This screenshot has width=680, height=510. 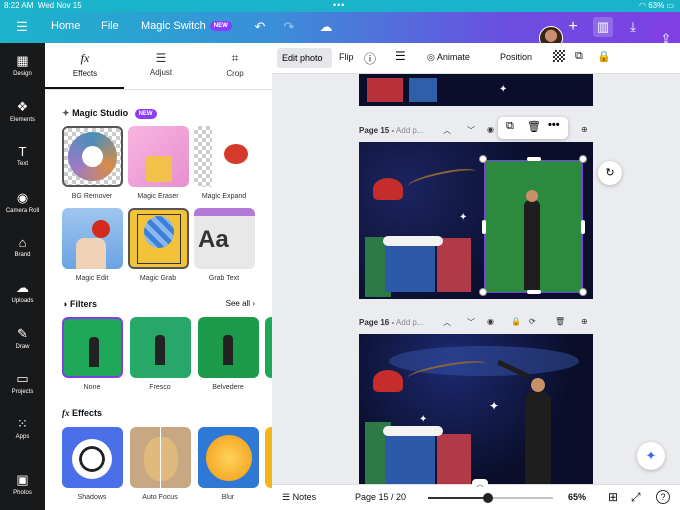 What do you see at coordinates (22, 428) in the screenshot?
I see `rail-apps: ⁙ Apps` at bounding box center [22, 428].